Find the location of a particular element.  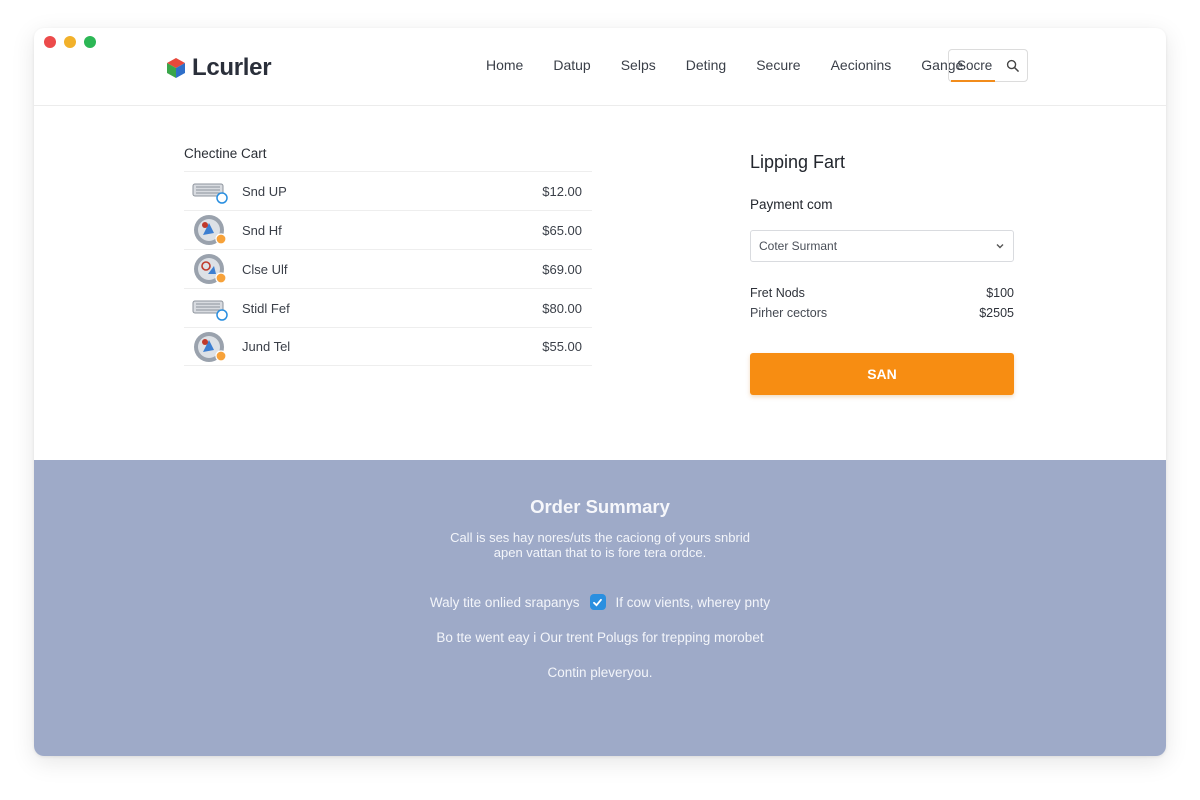

nav-link-secure: Secure is located at coordinates (778, 65).